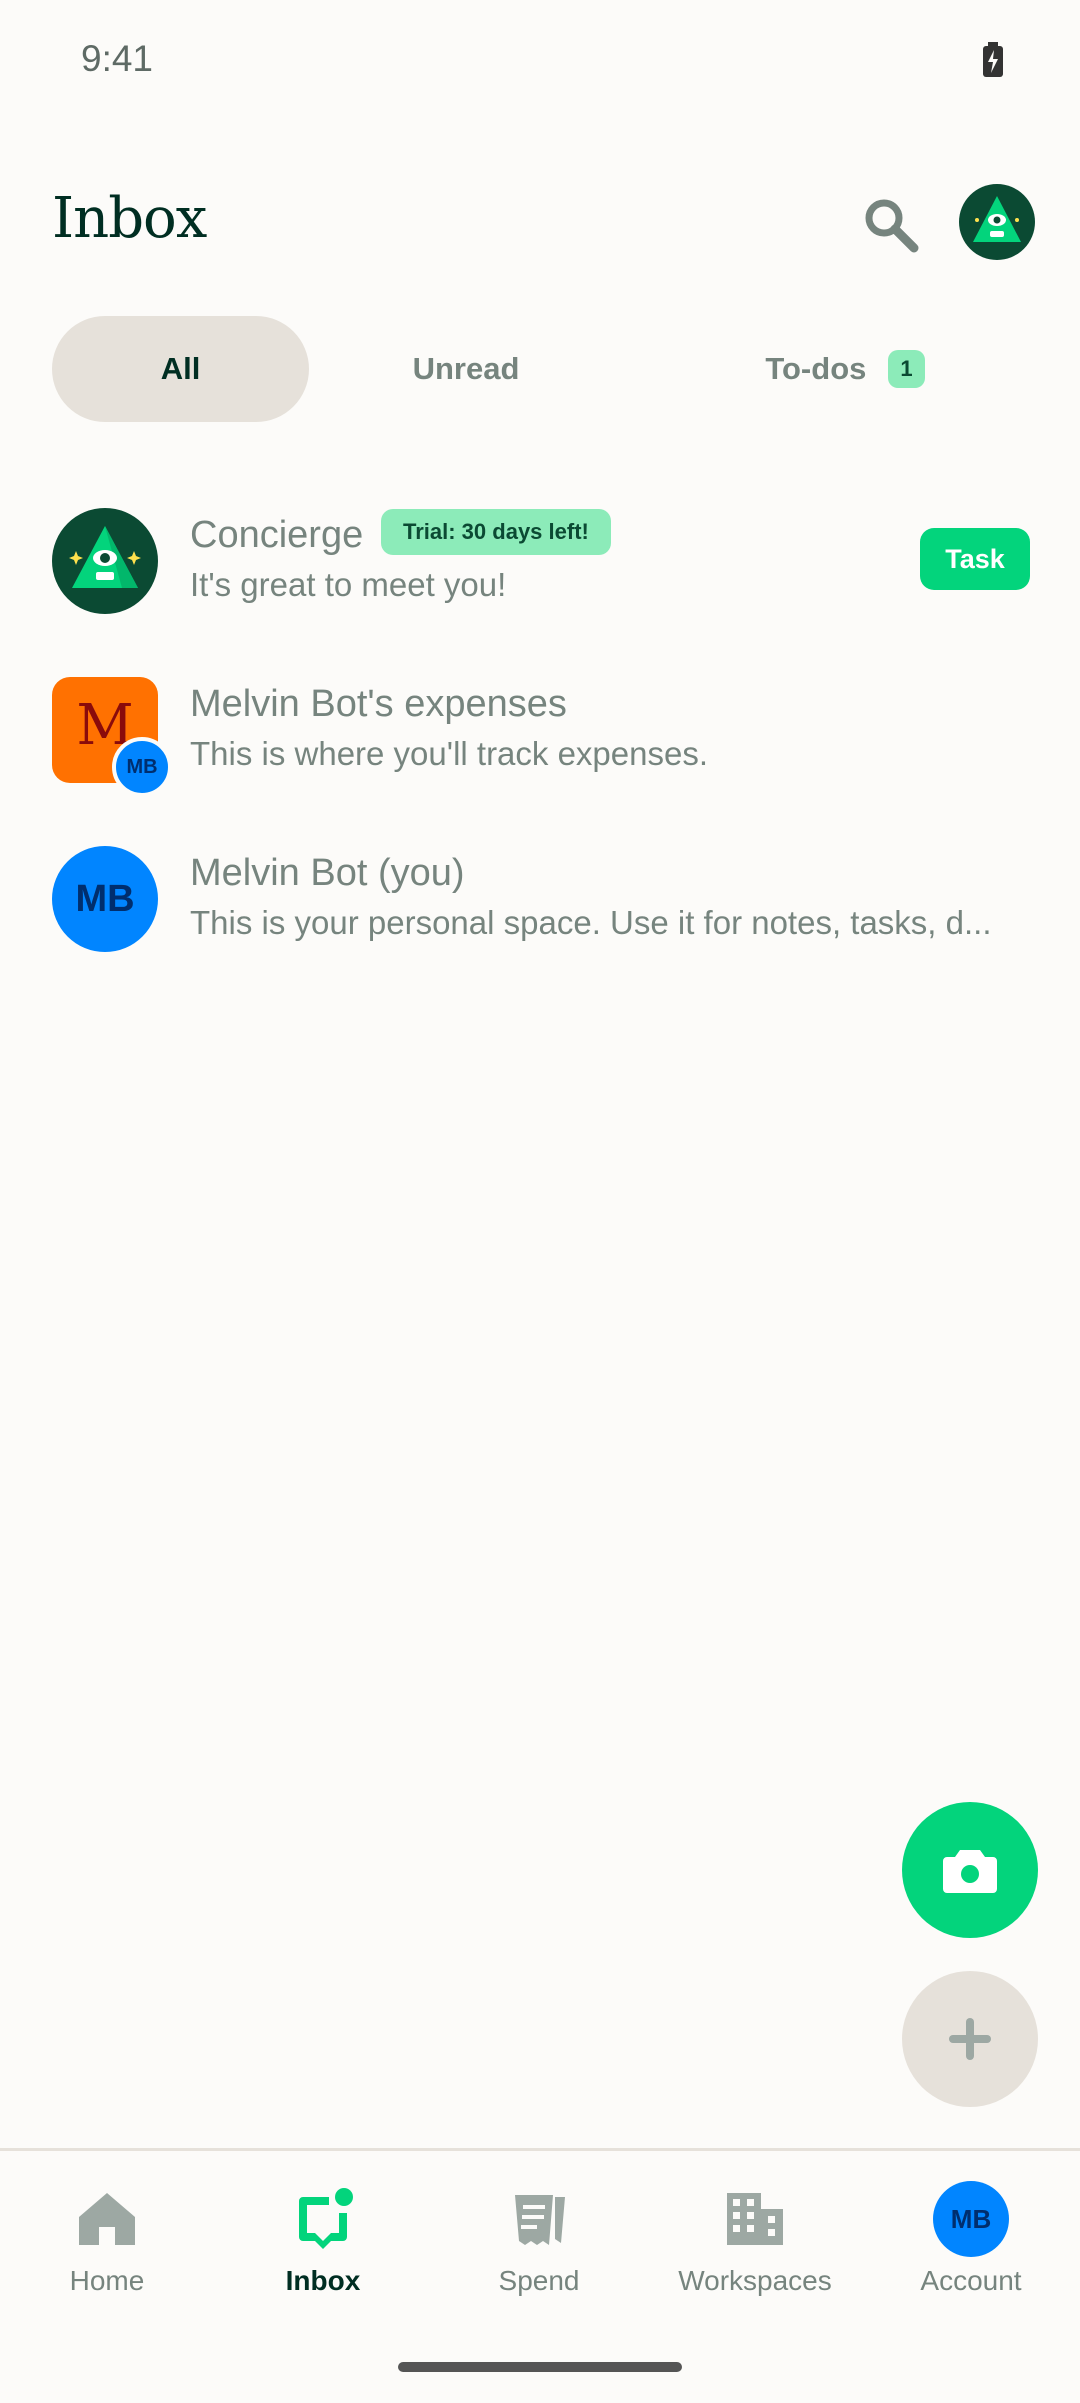  What do you see at coordinates (277, 535) in the screenshot?
I see `chat-title: Concierge` at bounding box center [277, 535].